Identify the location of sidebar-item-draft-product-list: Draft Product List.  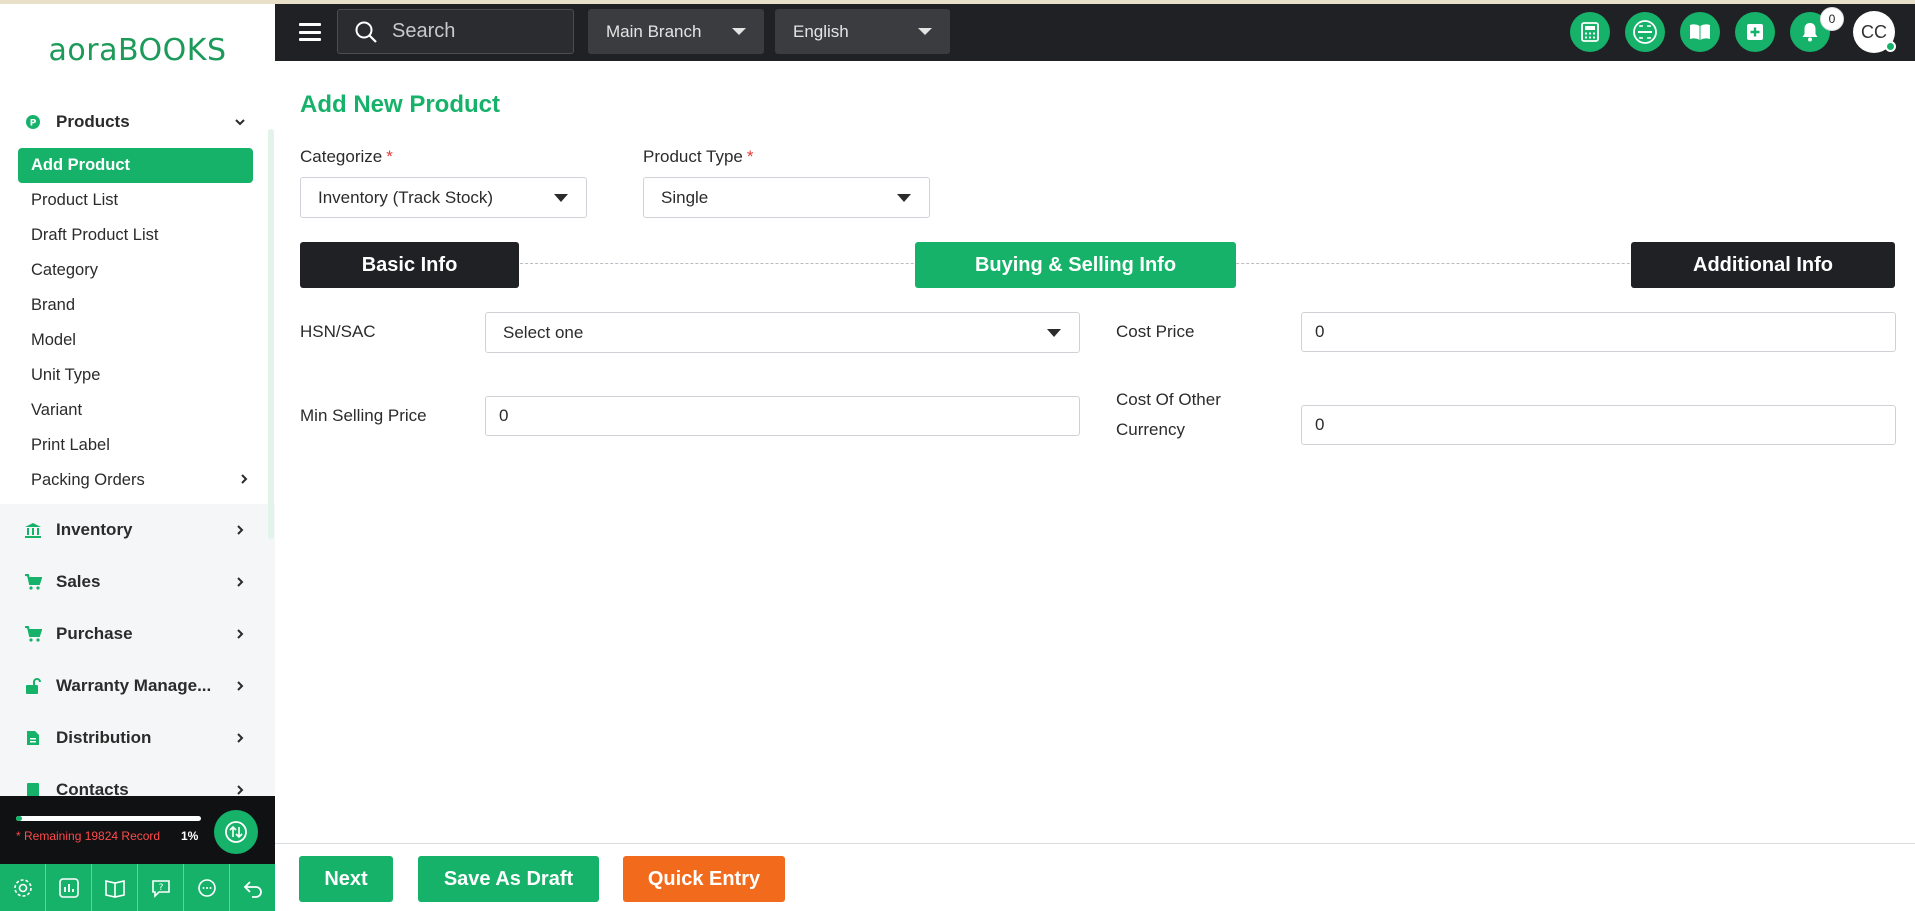
(135, 235).